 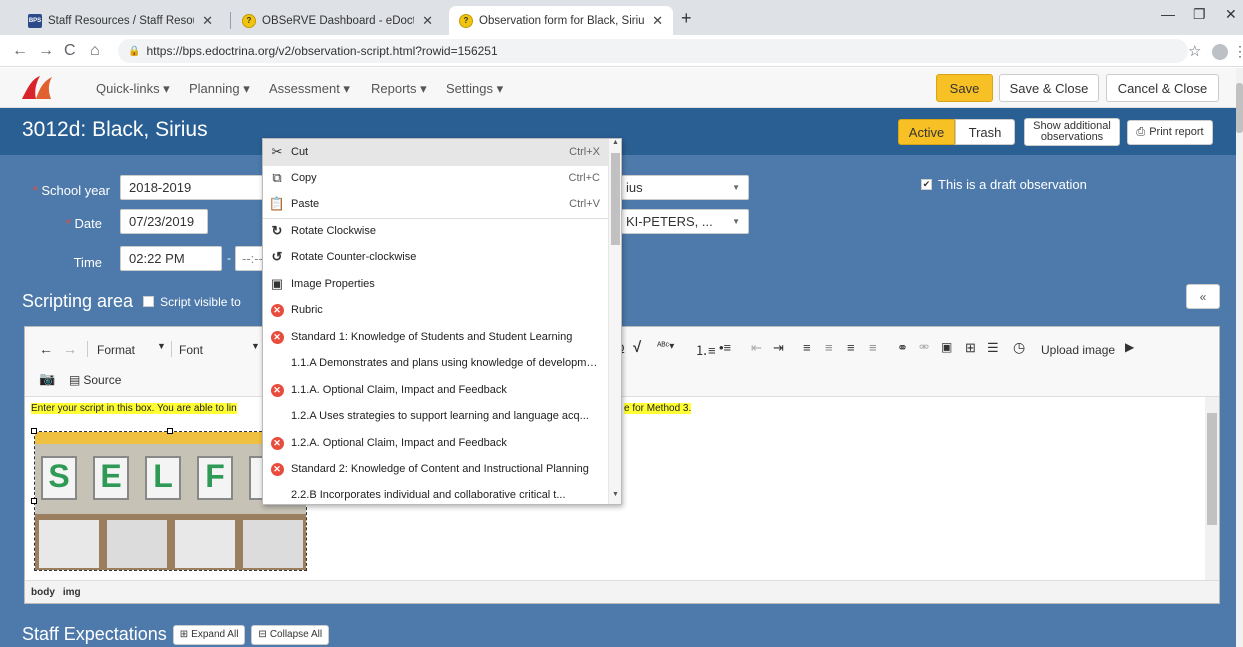 I want to click on menu-scrollbar: ▲ ▼, so click(x=614, y=321).